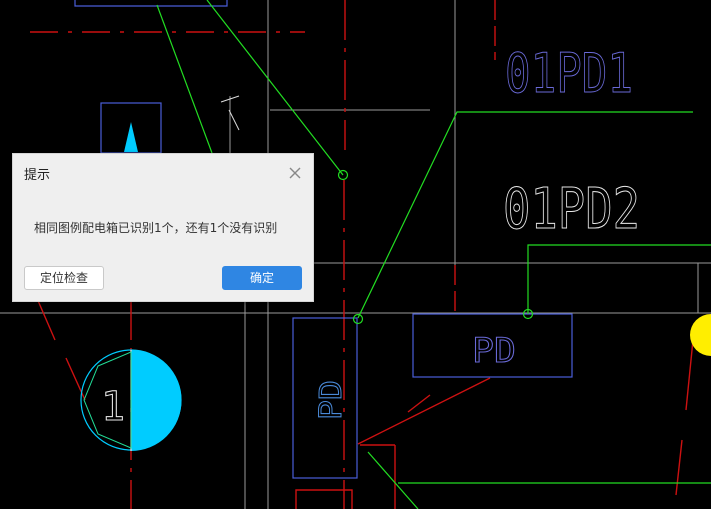 The width and height of the screenshot is (711, 509). Describe the element at coordinates (571, 209) in the screenshot. I see `panel-code-label-2: 01PD2` at that location.